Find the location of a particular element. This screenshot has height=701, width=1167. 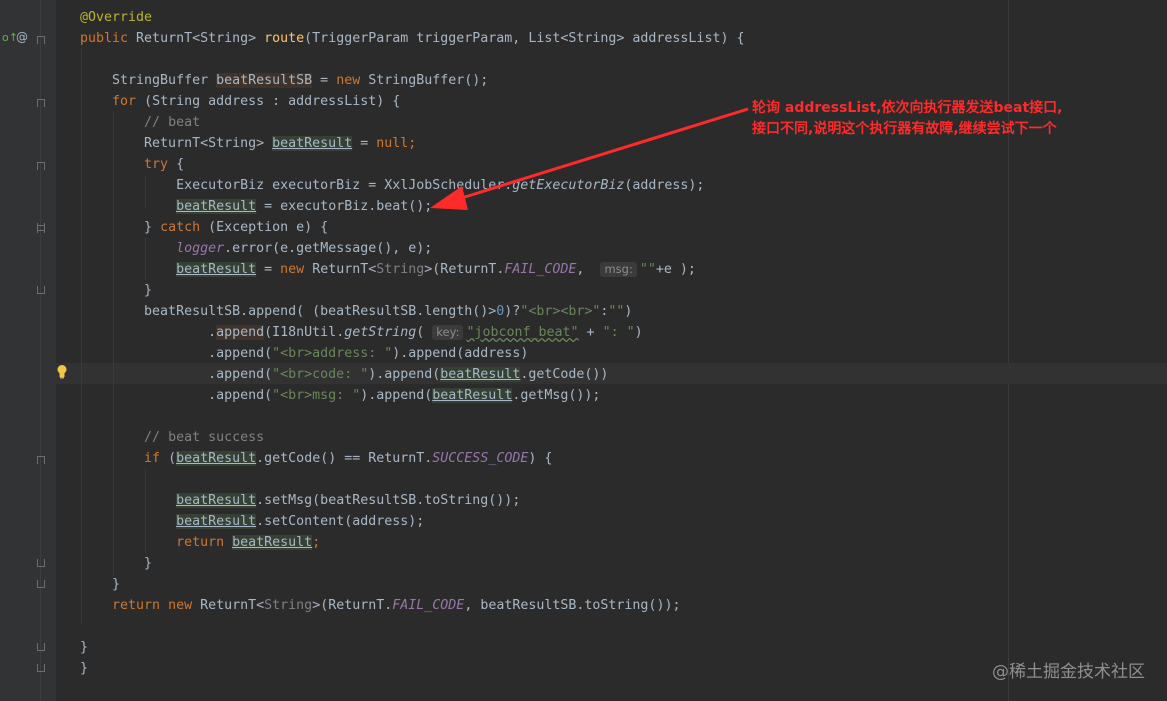

watermark: @稀土掘金技术社区 is located at coordinates (1068, 672).